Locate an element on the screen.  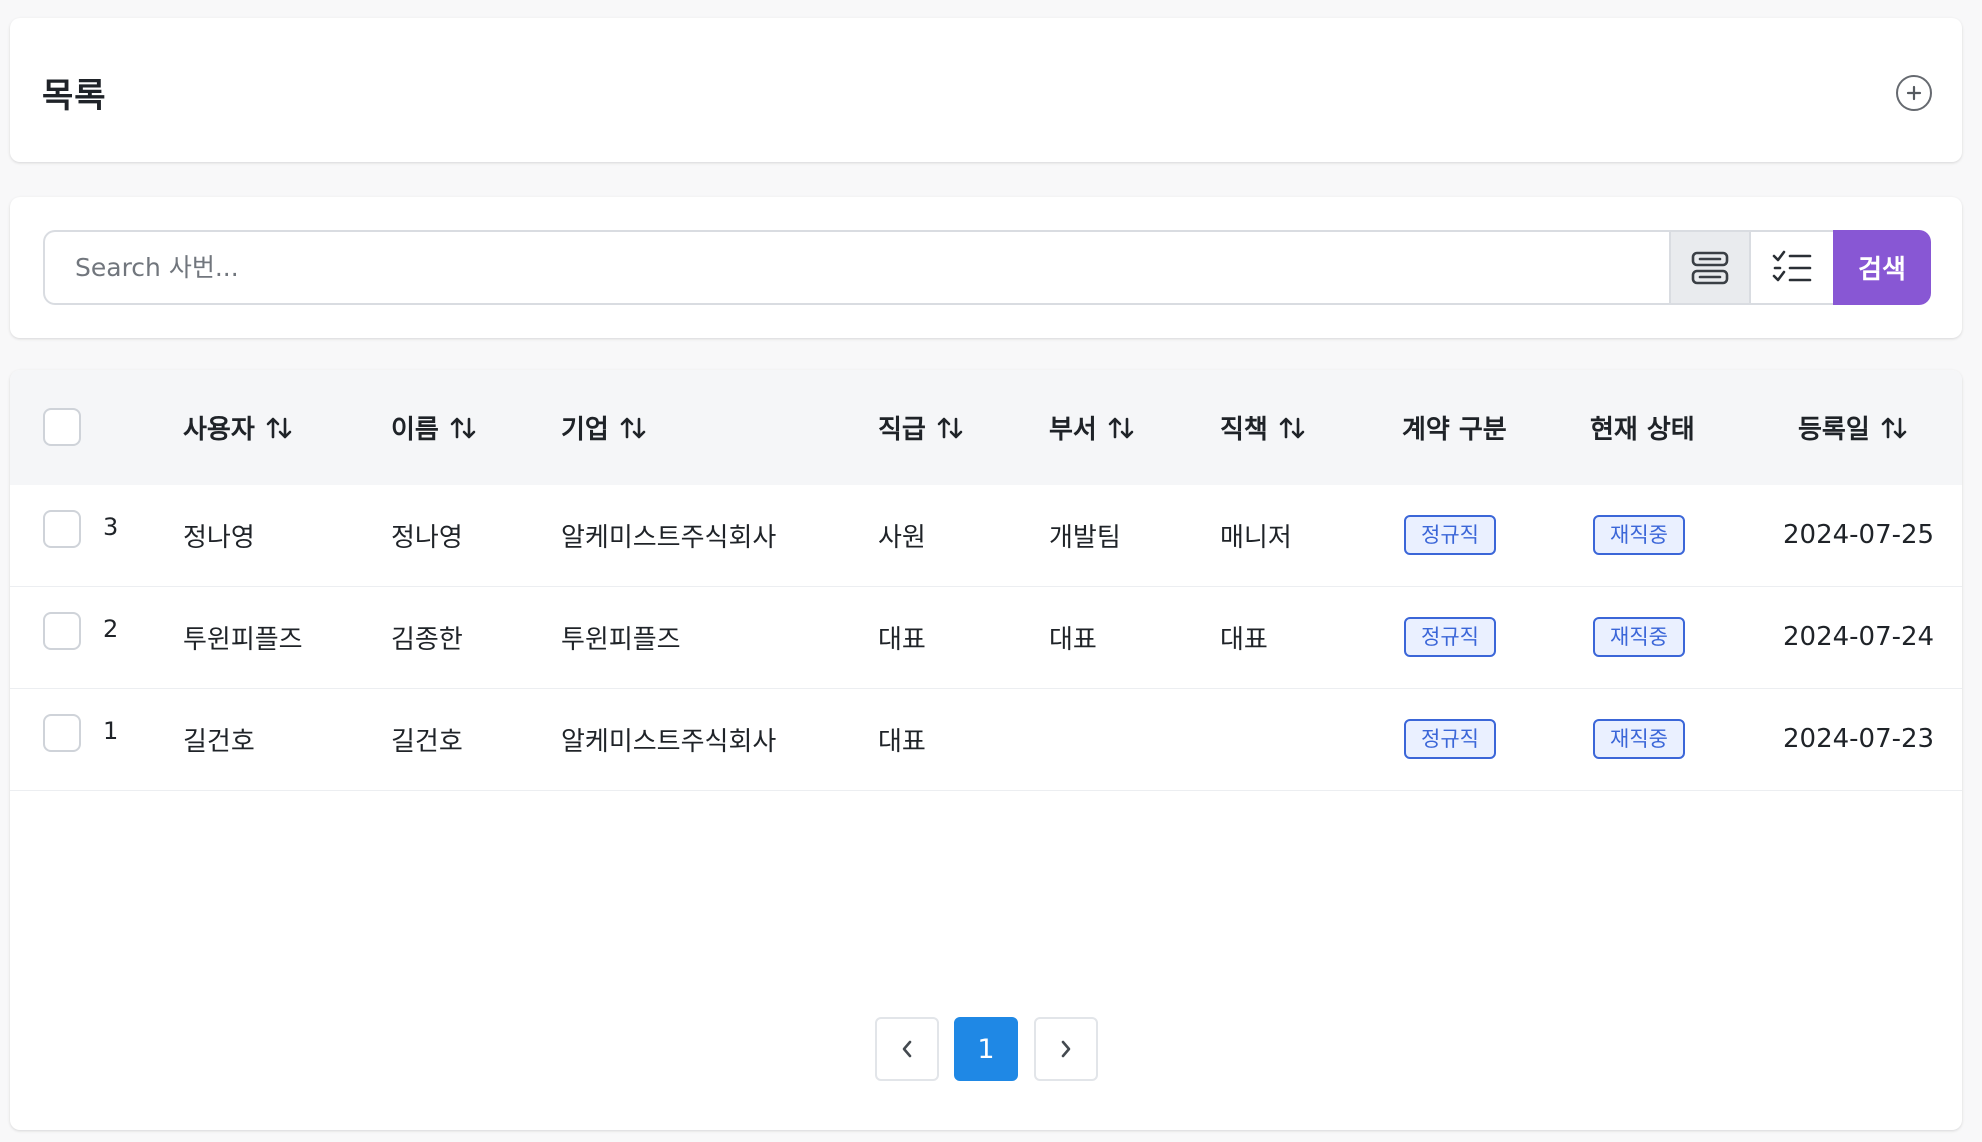
cell-name: 김종한 is located at coordinates (427, 639).